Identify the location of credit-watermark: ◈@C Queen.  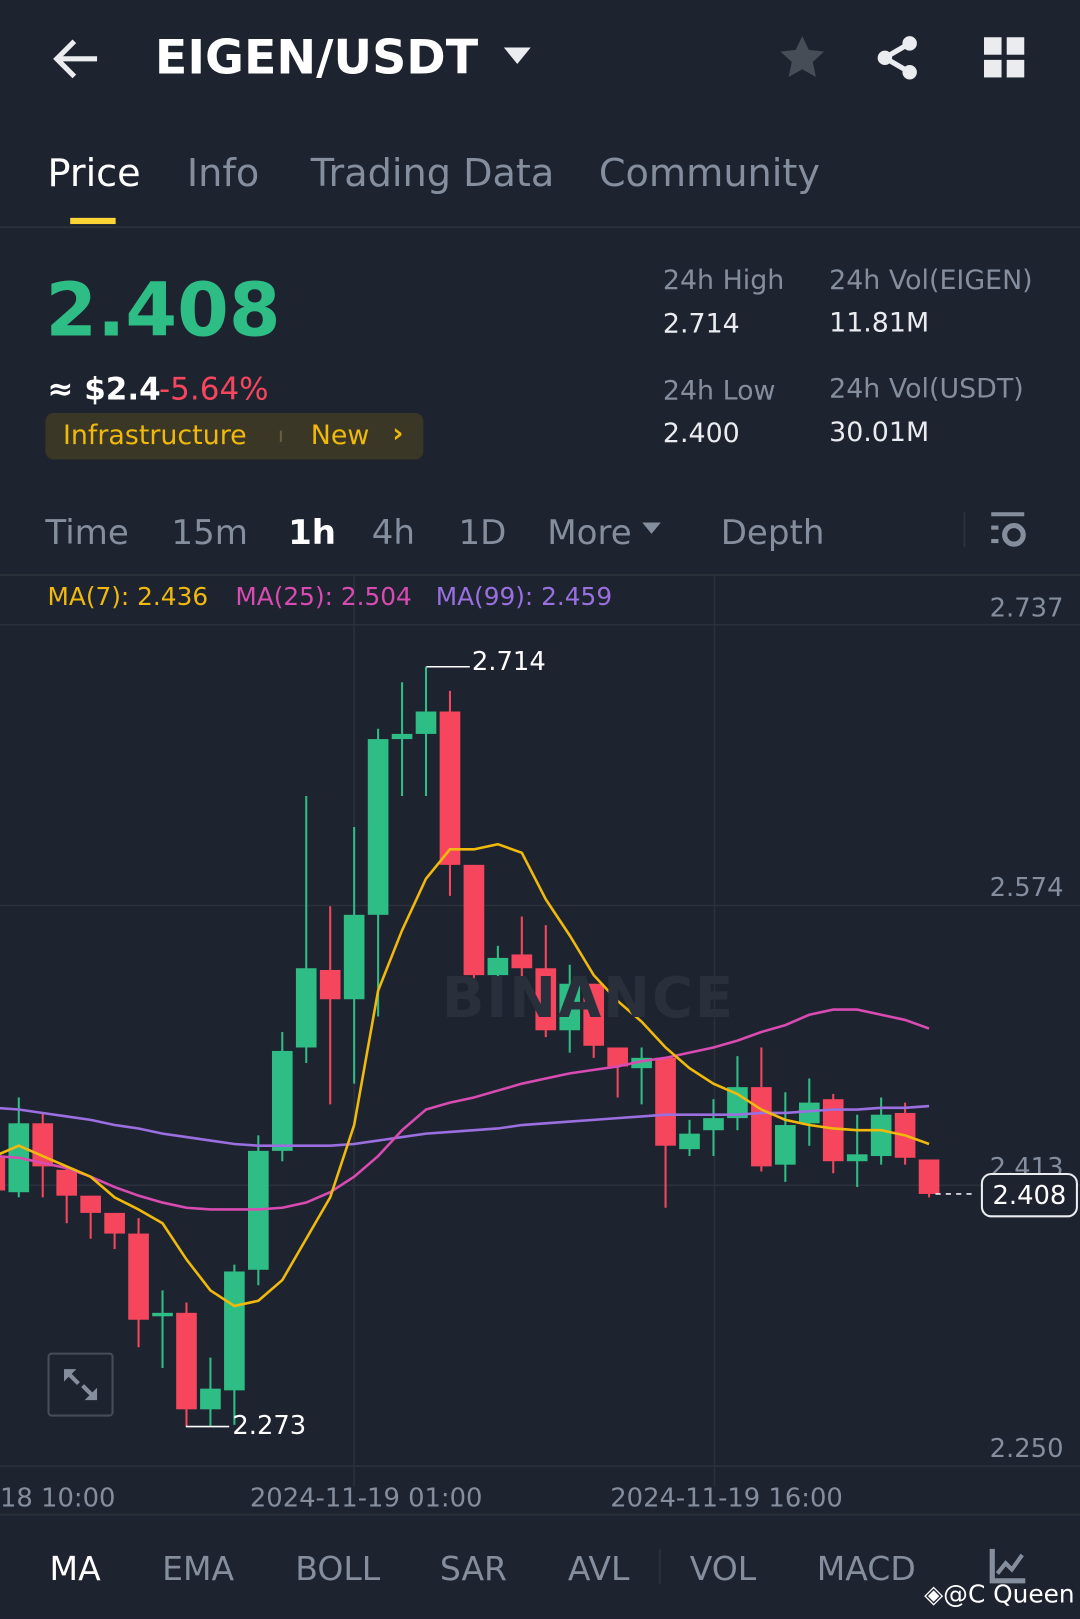
(999, 1594).